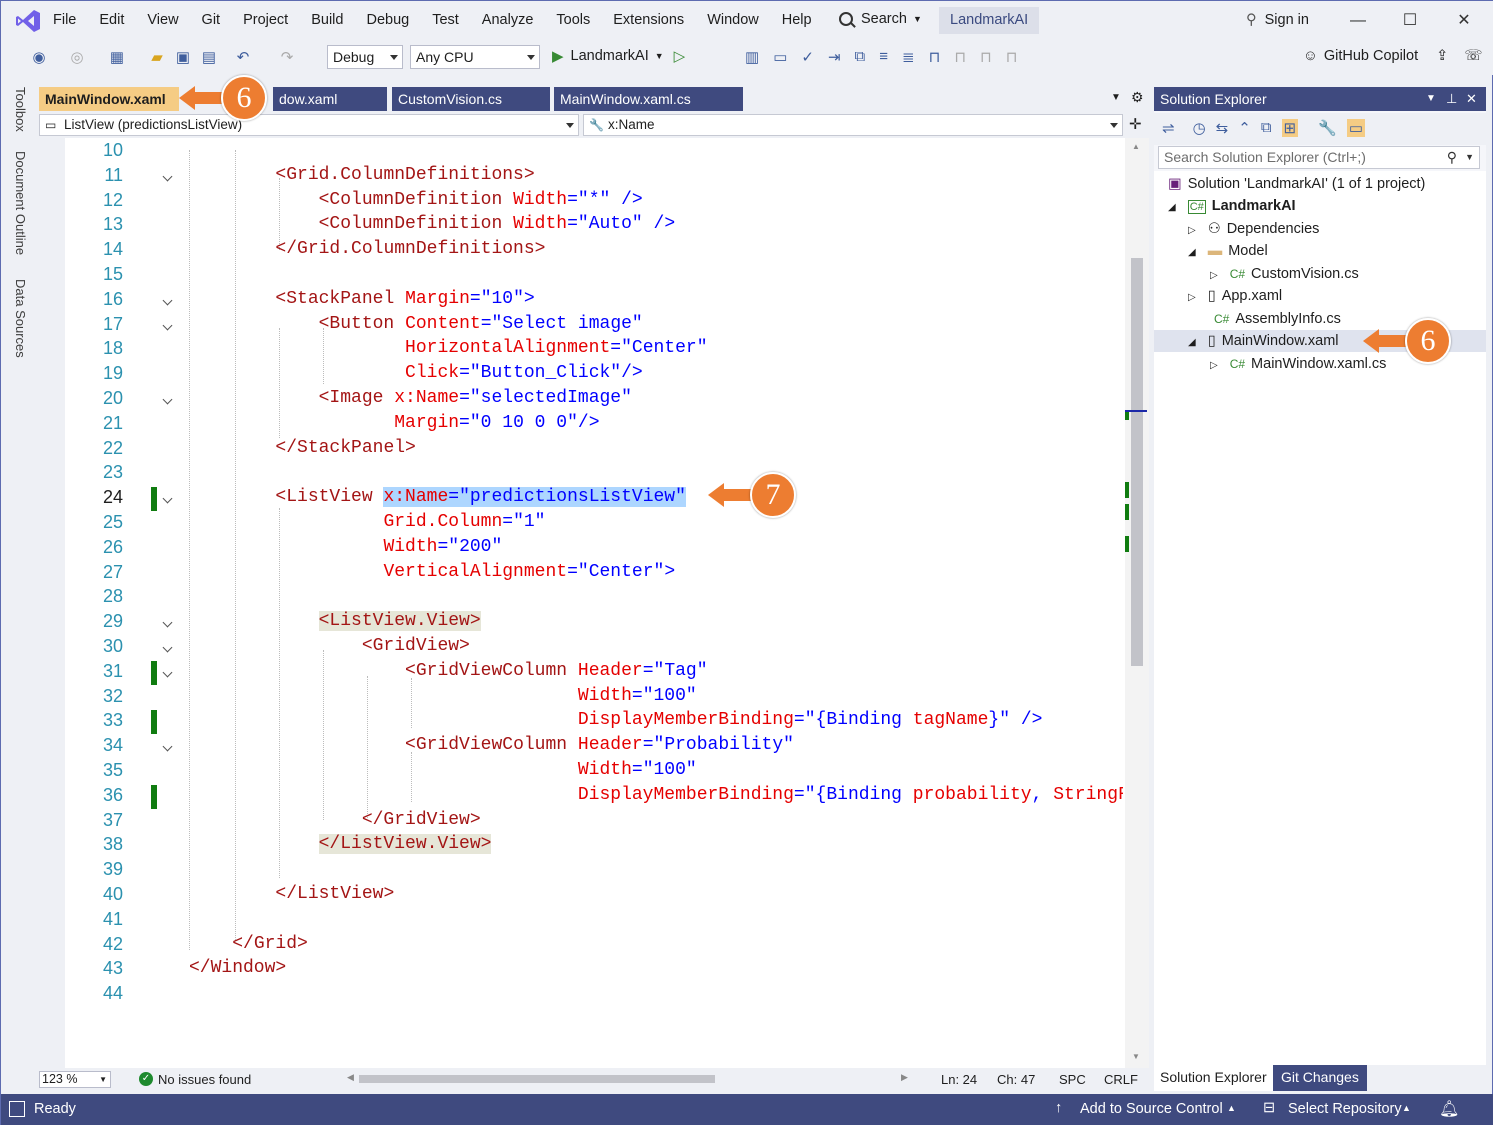 The image size is (1493, 1125). Describe the element at coordinates (302, 450) in the screenshot. I see `code-line: </StackPanel>` at that location.